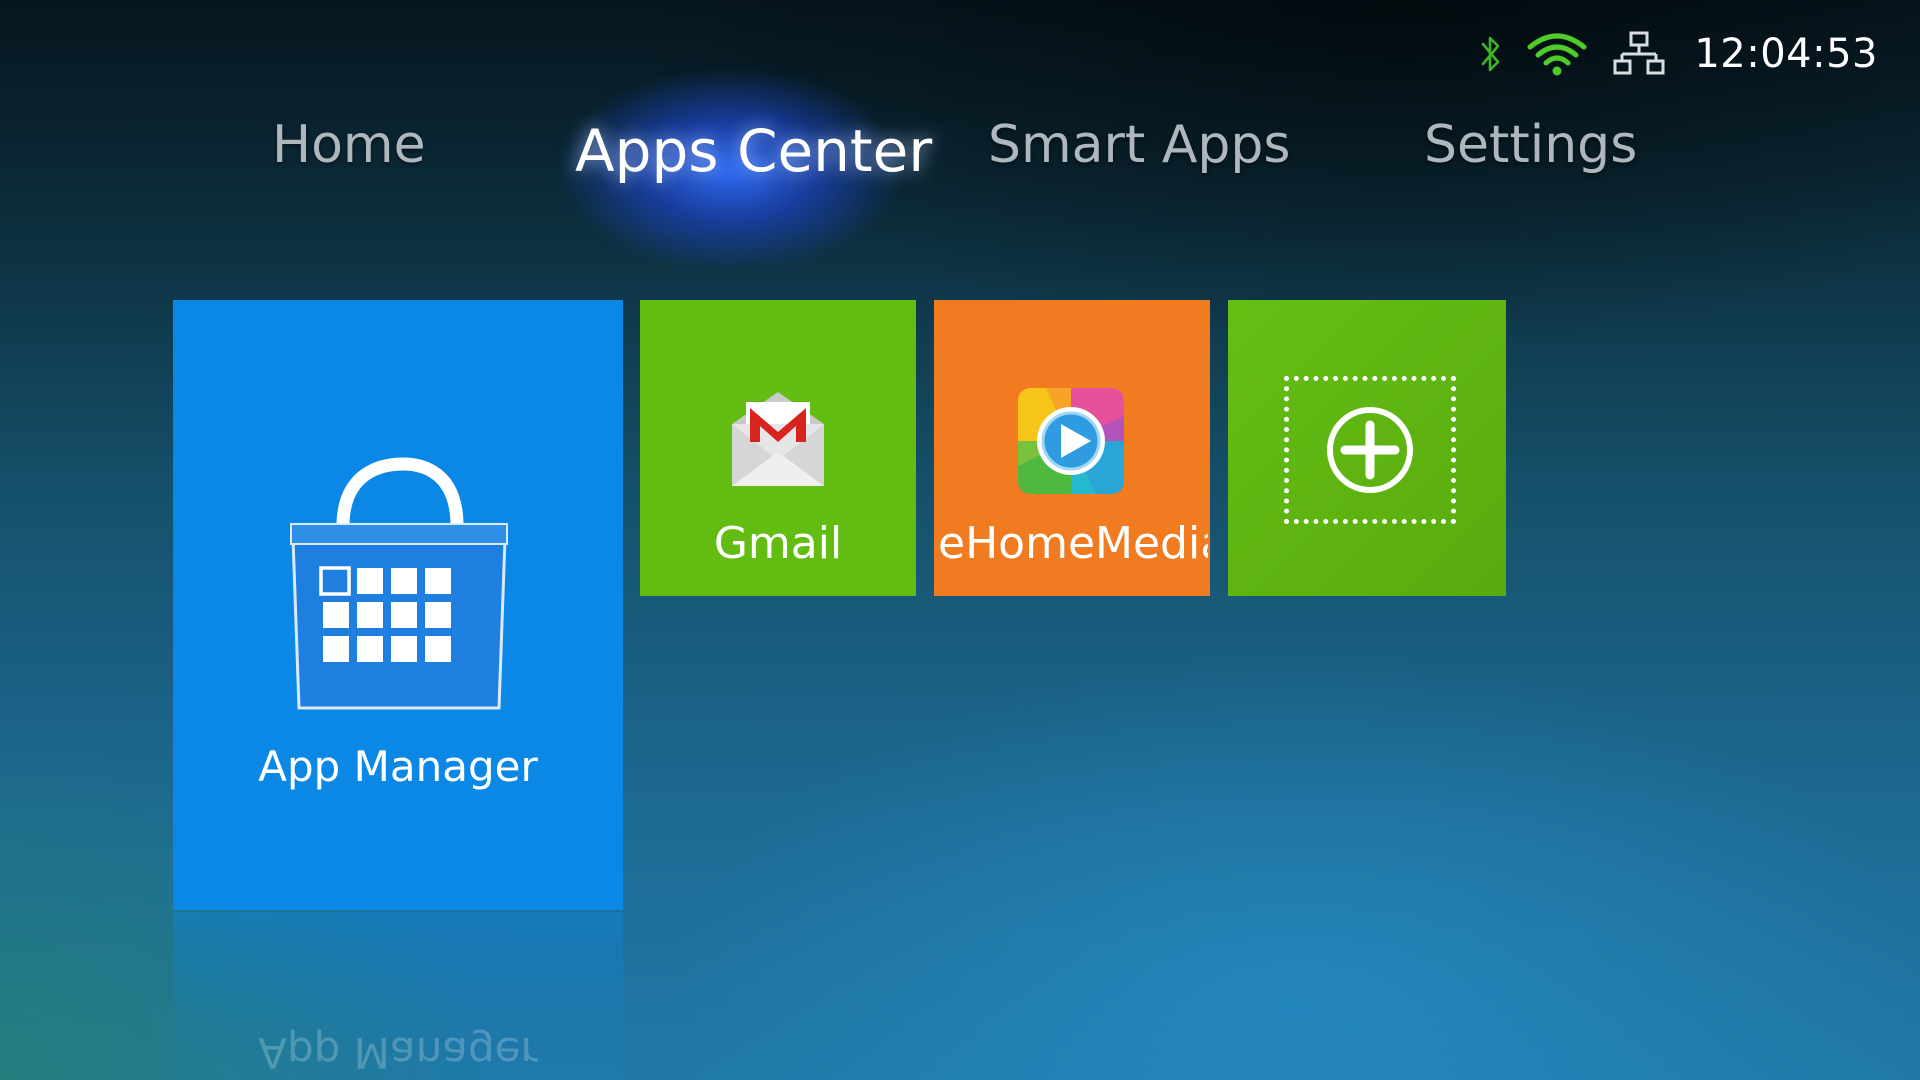 The height and width of the screenshot is (1080, 1920). Describe the element at coordinates (1071, 441) in the screenshot. I see `media-play-icon` at that location.